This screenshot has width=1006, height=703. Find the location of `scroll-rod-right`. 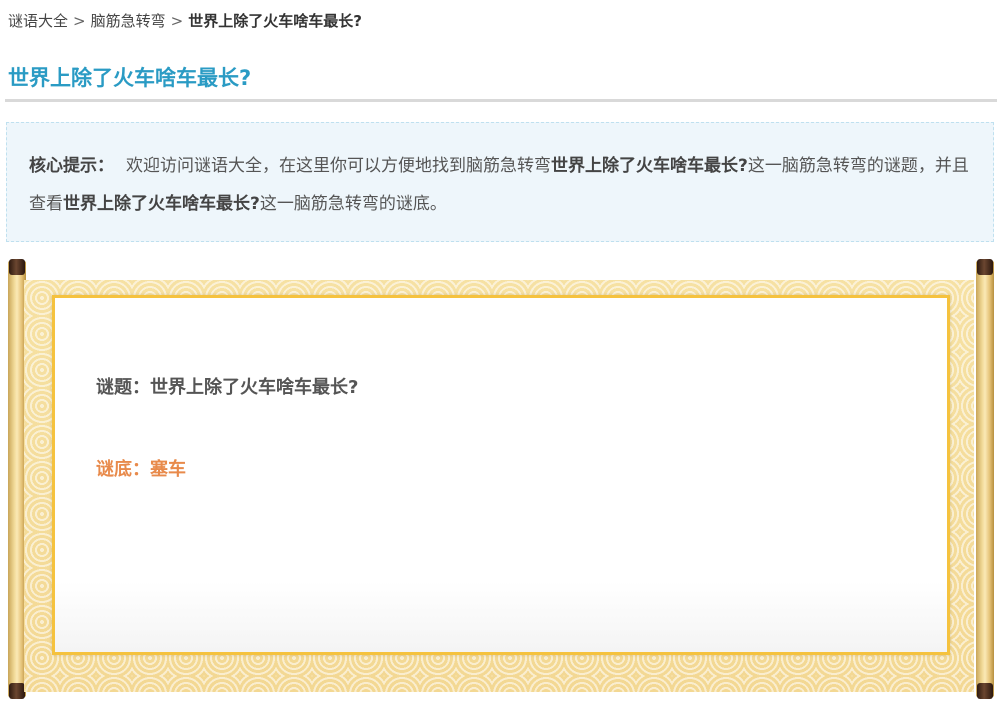

scroll-rod-right is located at coordinates (985, 479).